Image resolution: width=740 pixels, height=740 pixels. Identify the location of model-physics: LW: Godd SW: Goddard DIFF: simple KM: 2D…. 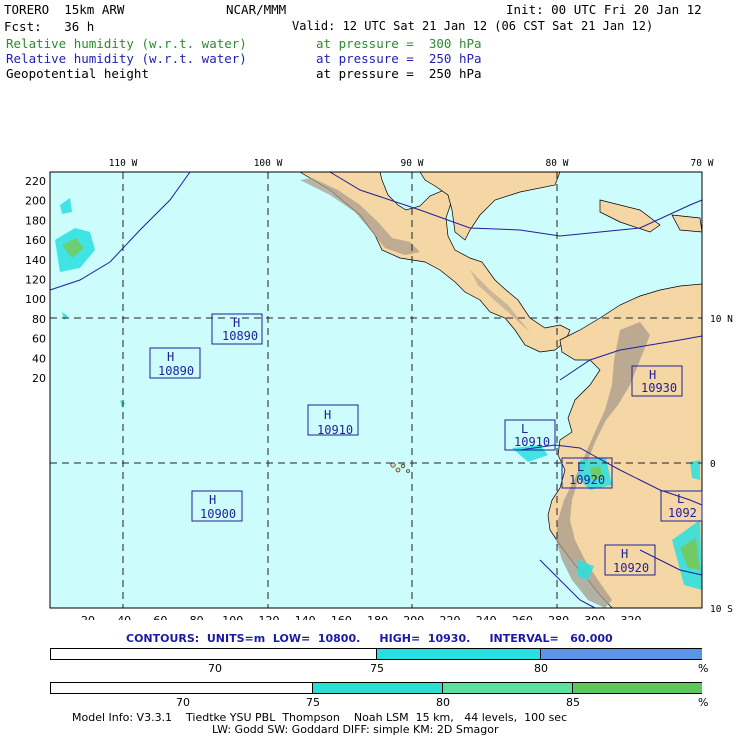
(355, 729).